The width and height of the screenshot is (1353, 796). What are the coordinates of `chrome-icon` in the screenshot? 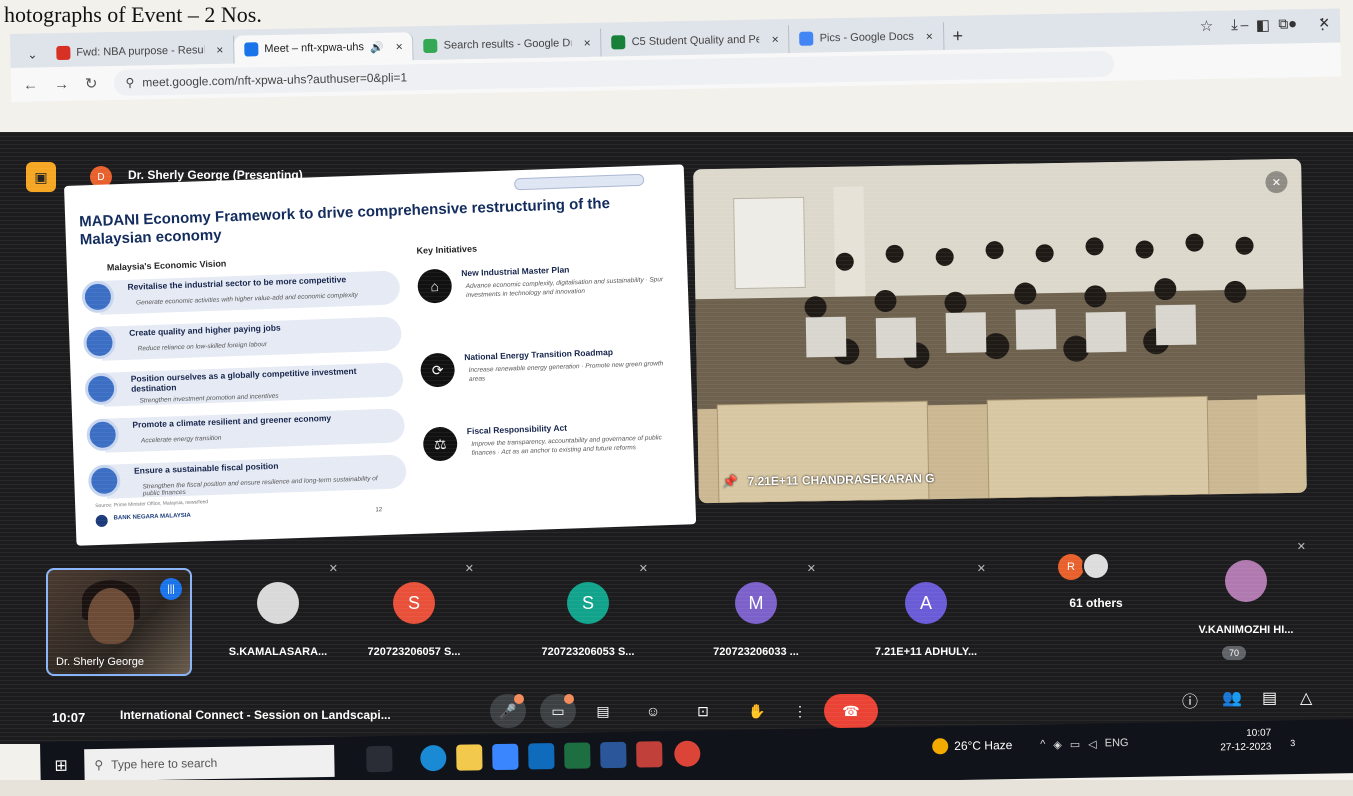 It's located at (687, 753).